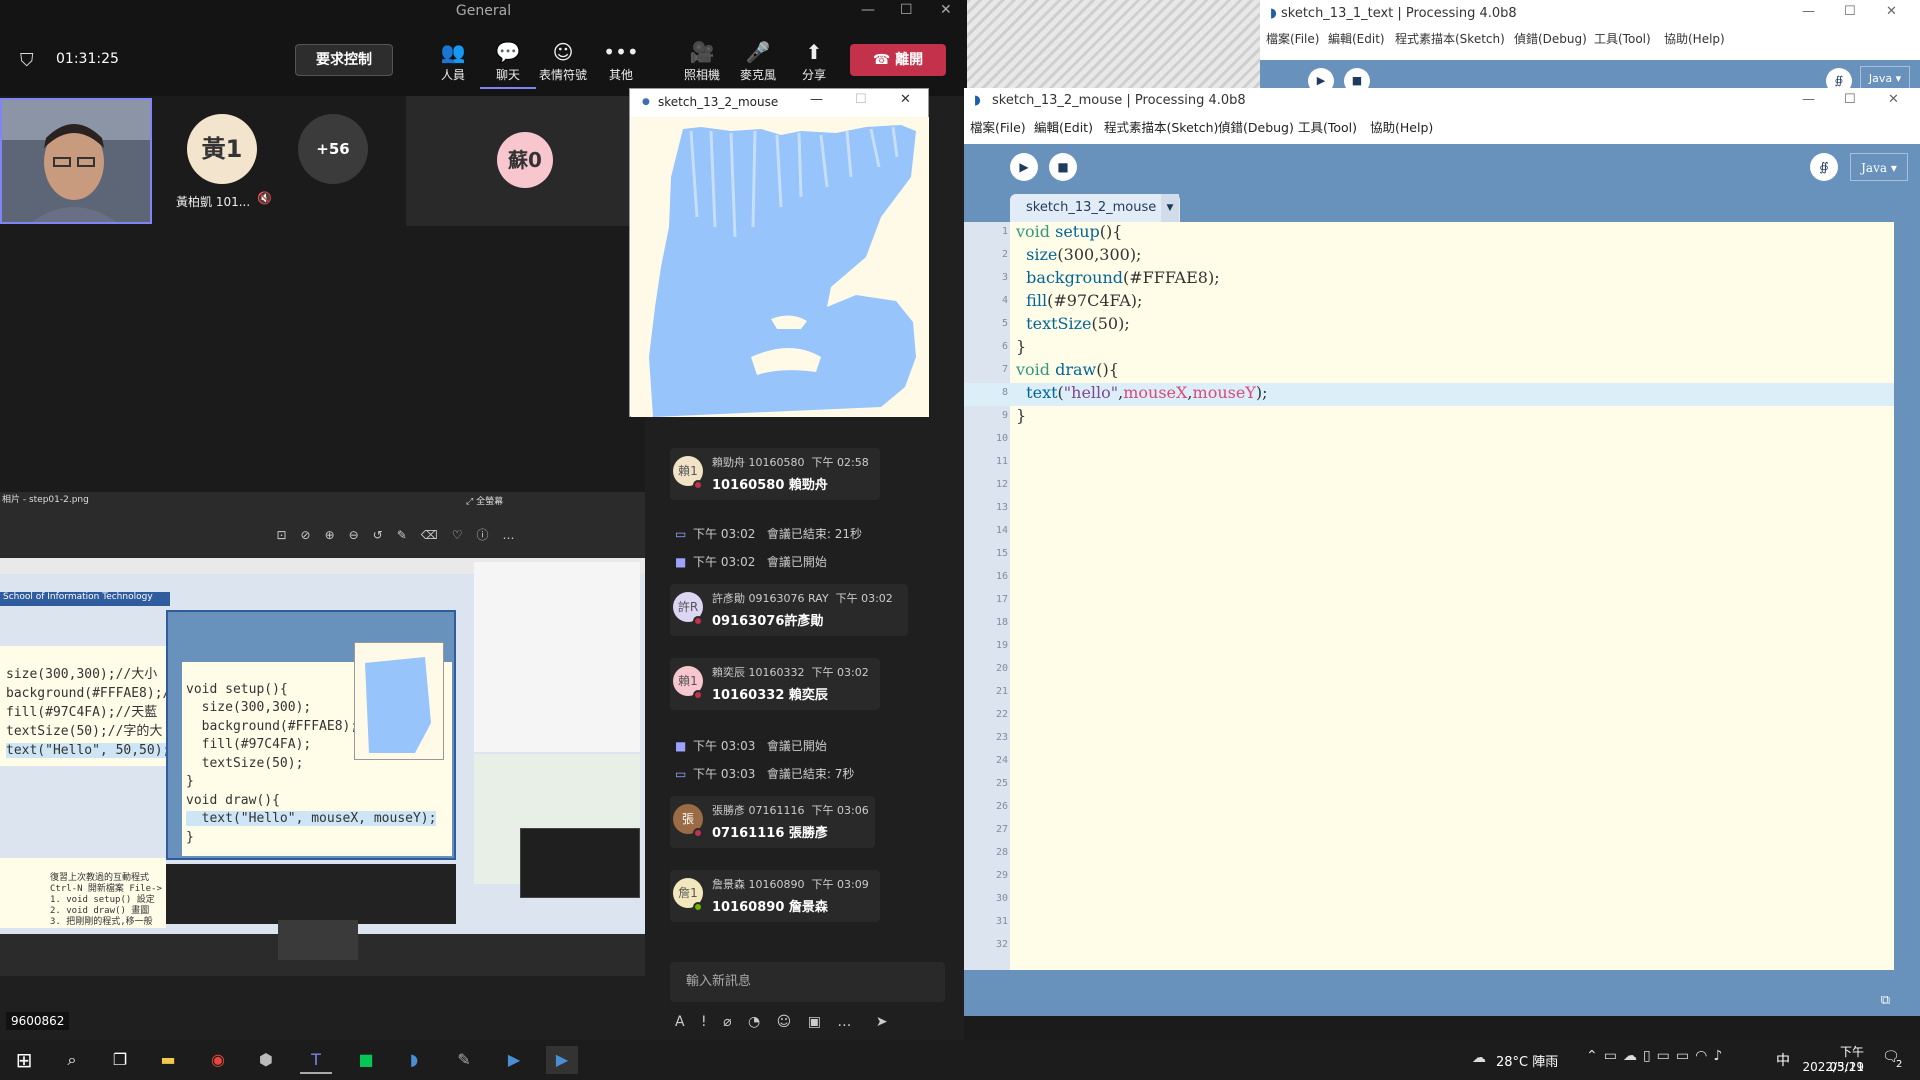  What do you see at coordinates (1833, 1067) in the screenshot?
I see `clock-date: 2022/5/19` at bounding box center [1833, 1067].